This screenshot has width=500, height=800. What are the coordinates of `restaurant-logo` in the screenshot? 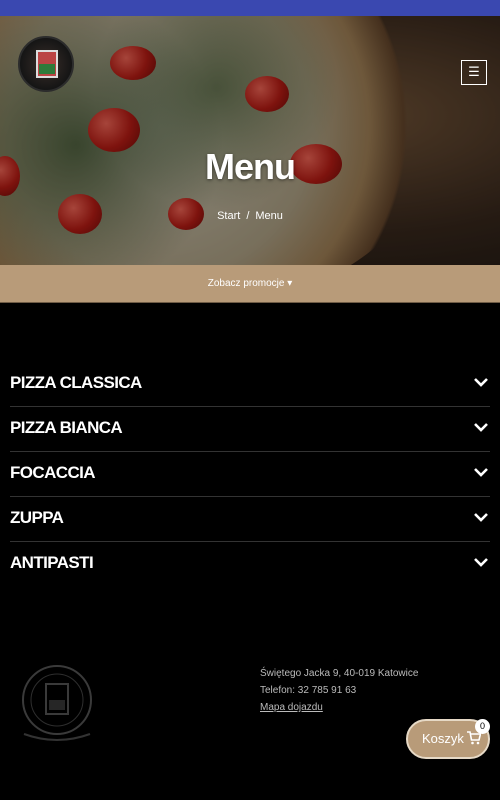 It's located at (46, 64).